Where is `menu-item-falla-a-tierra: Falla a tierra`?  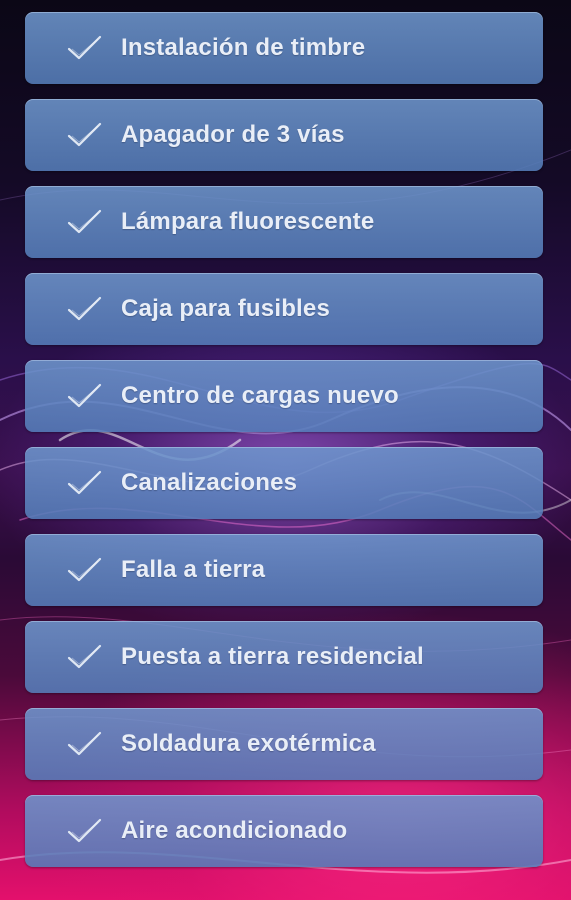
menu-item-falla-a-tierra: Falla a tierra is located at coordinates (284, 570).